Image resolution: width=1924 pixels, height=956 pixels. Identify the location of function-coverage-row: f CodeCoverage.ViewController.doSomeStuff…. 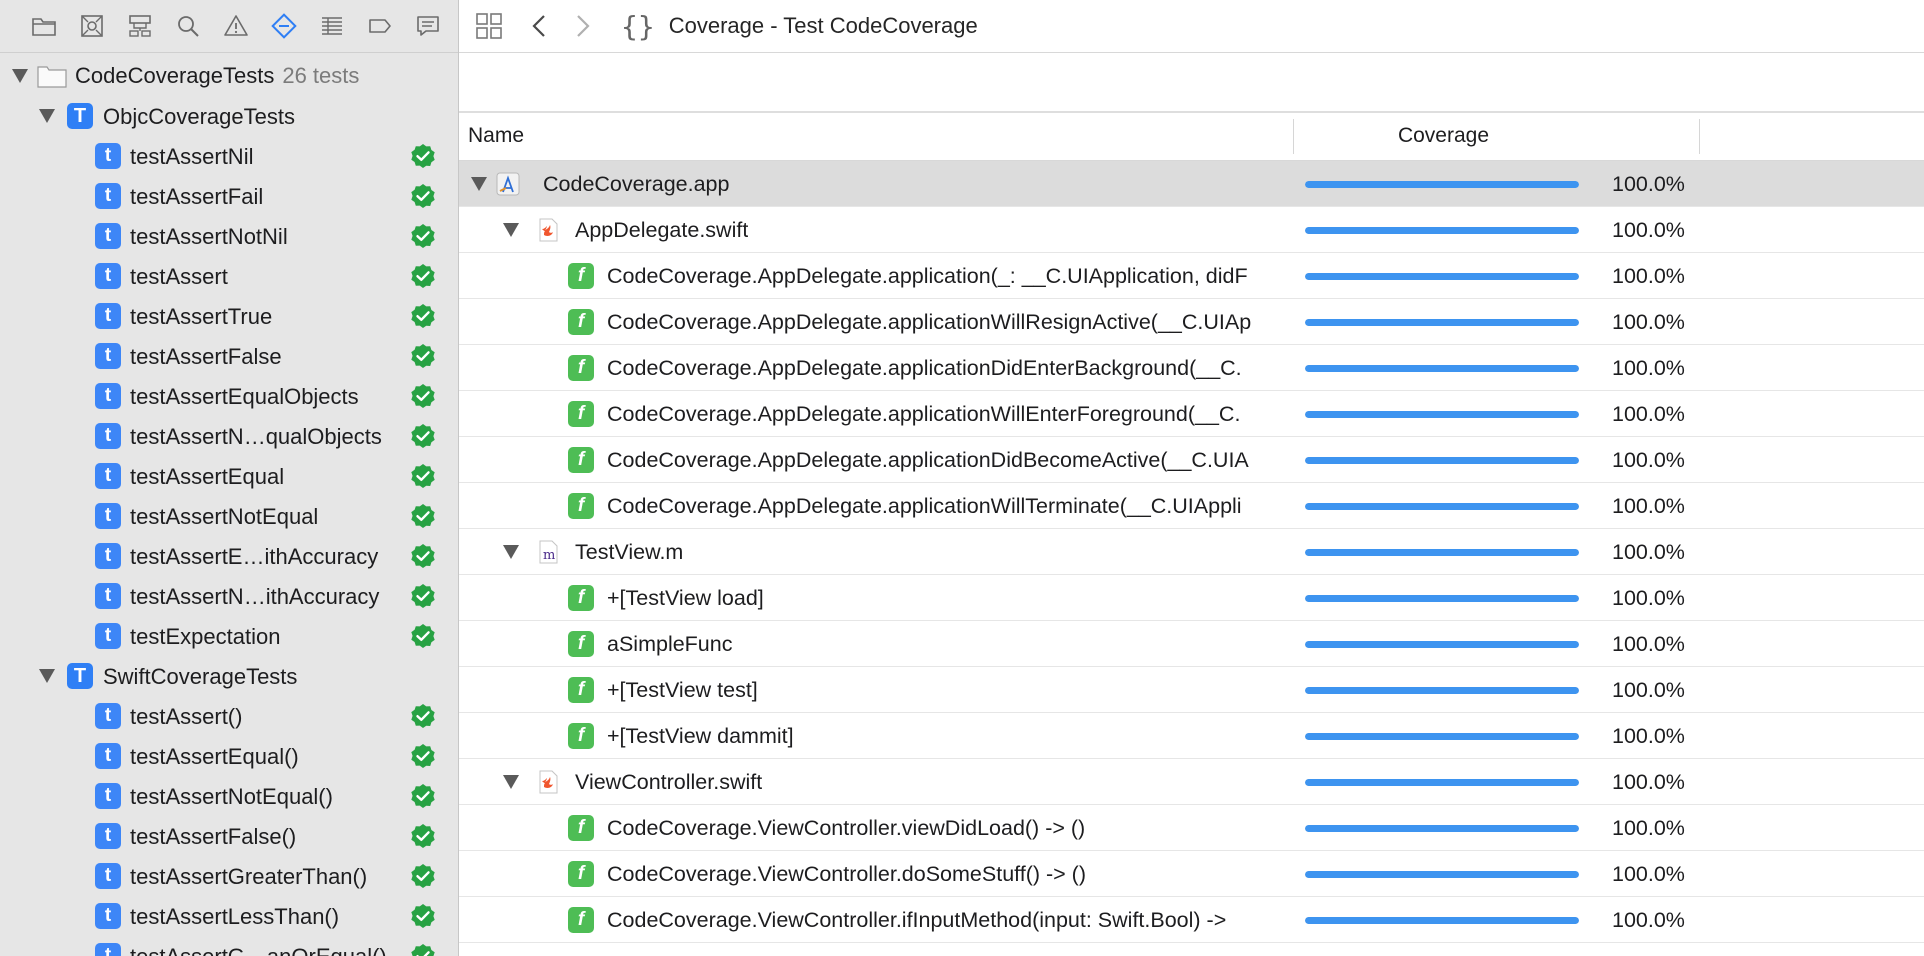
(1191, 874).